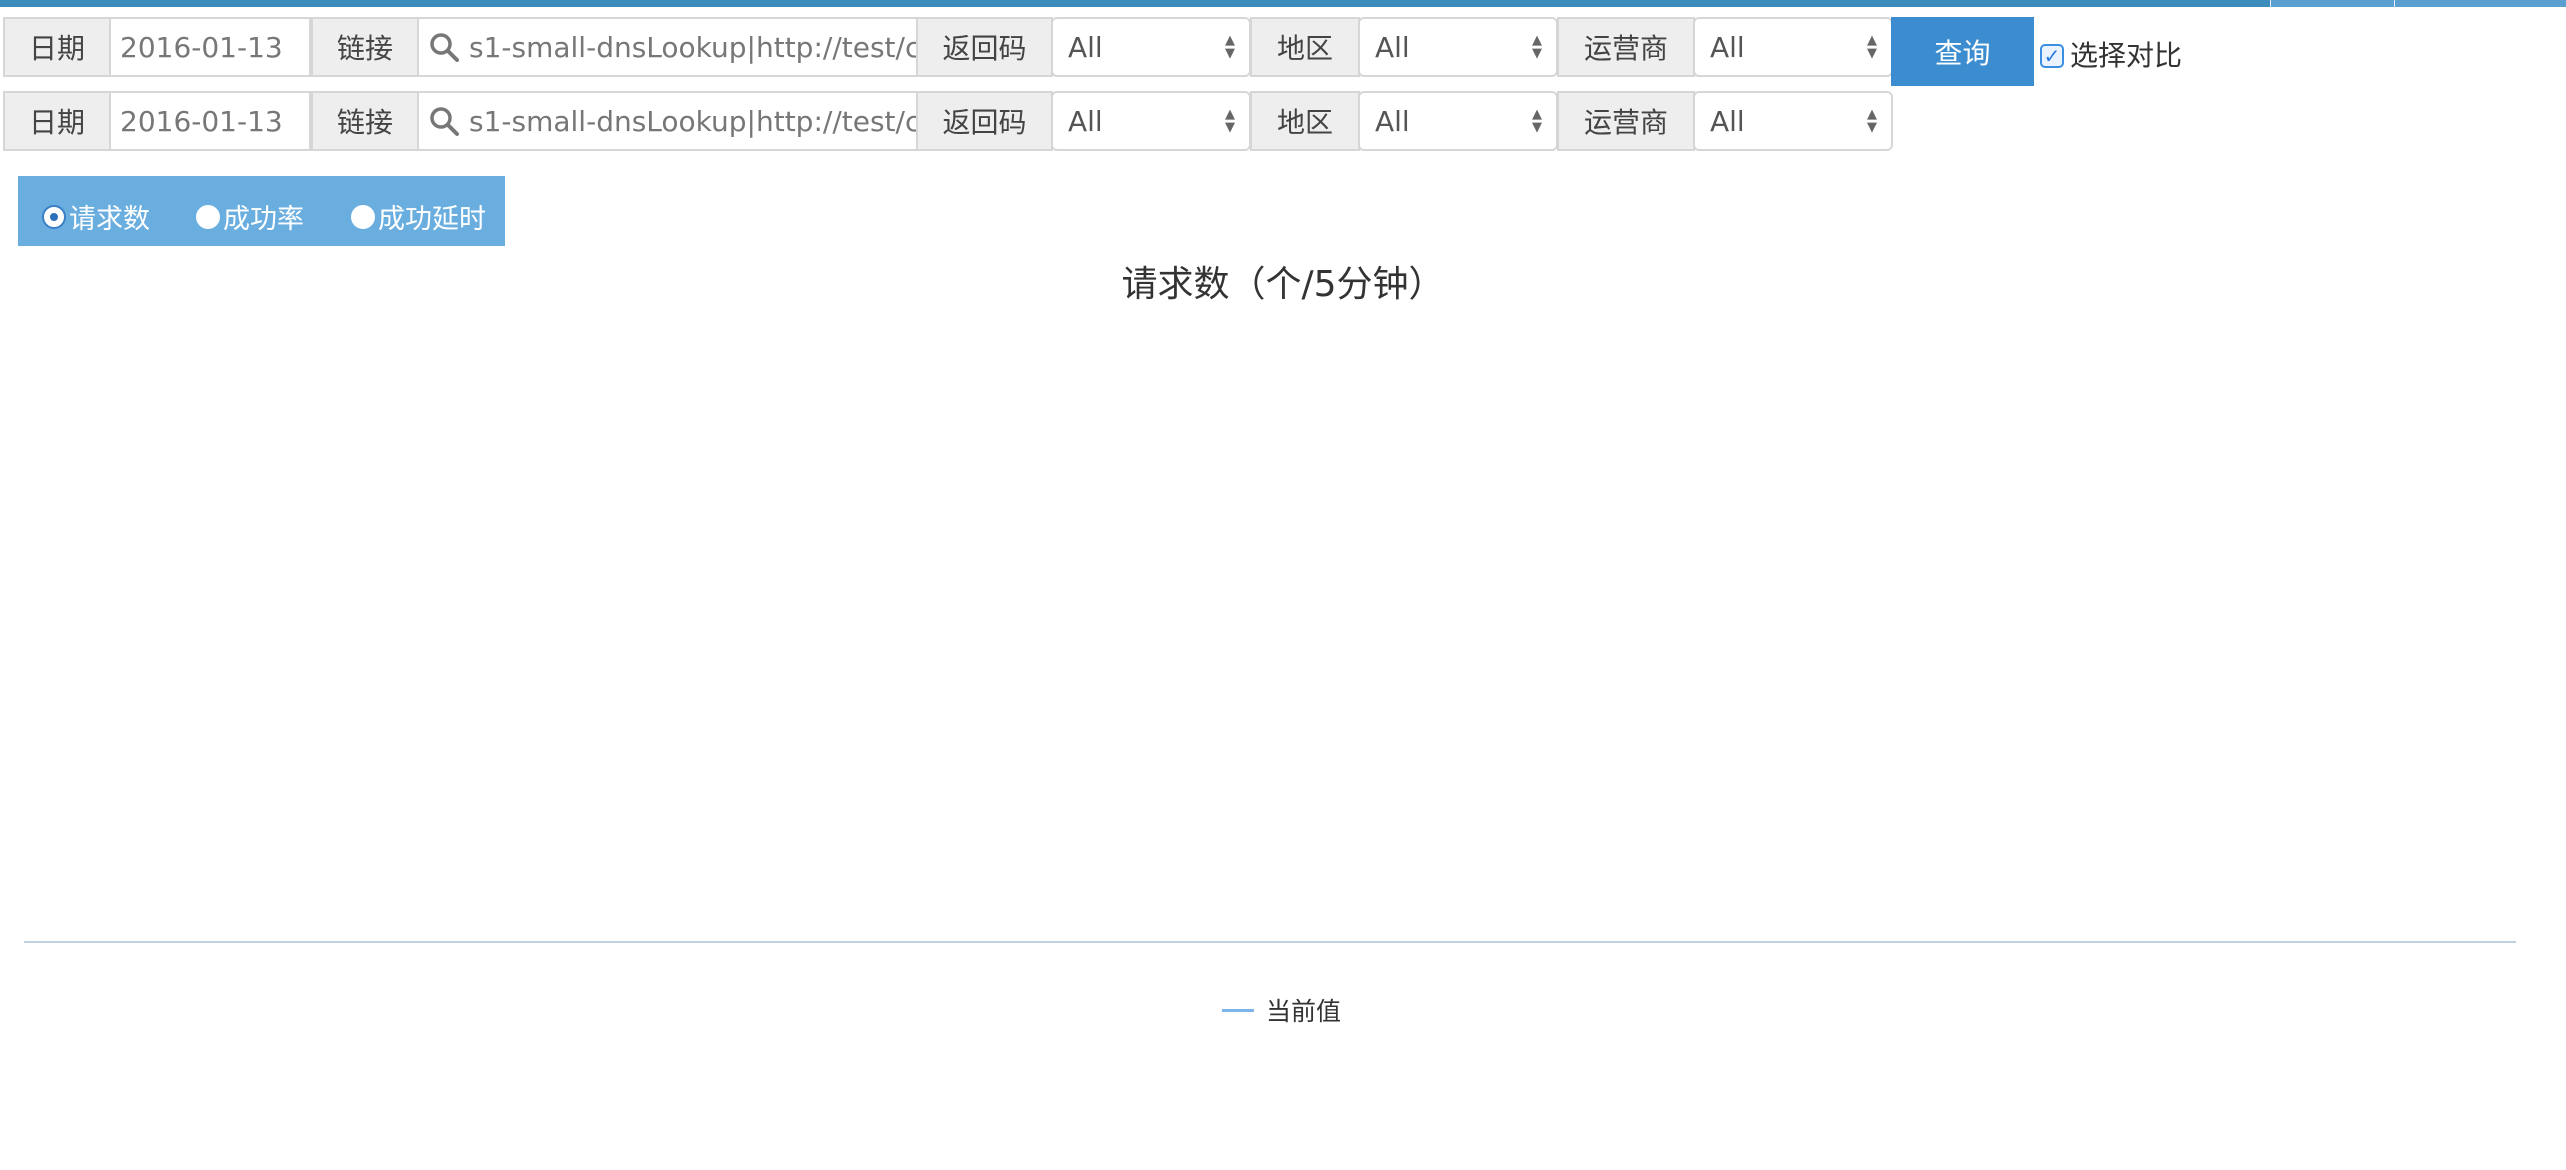 This screenshot has width=2566, height=1170. What do you see at coordinates (1283, 3) in the screenshot?
I see `top-accent-bar` at bounding box center [1283, 3].